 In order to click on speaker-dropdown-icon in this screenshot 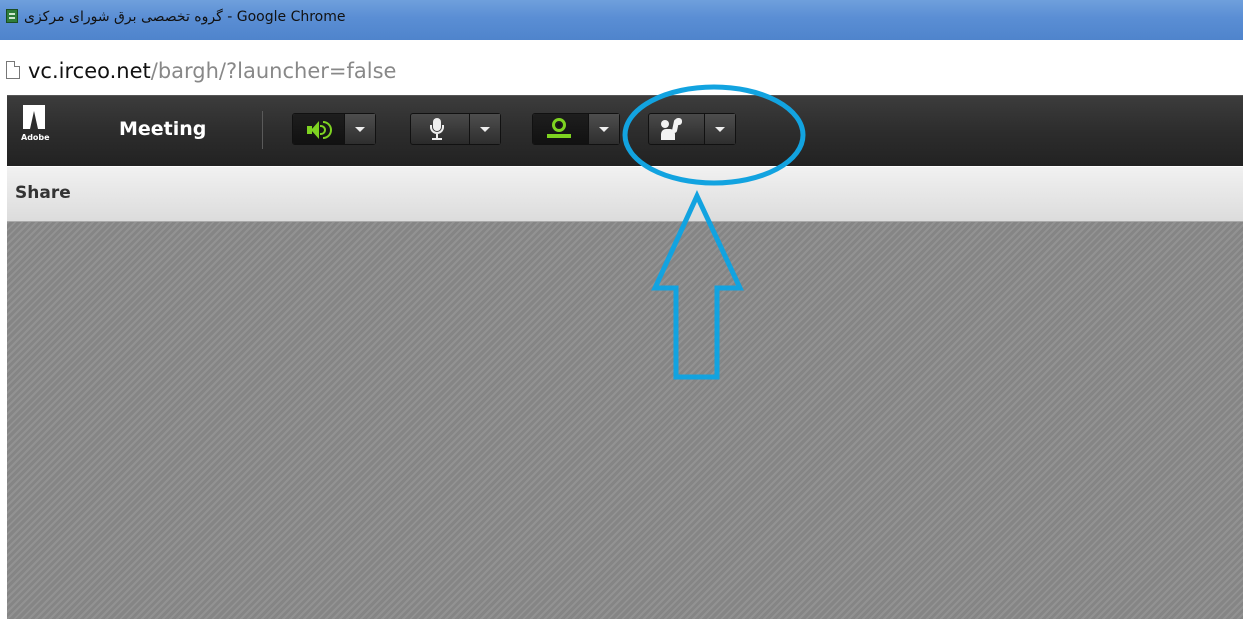, I will do `click(359, 129)`.